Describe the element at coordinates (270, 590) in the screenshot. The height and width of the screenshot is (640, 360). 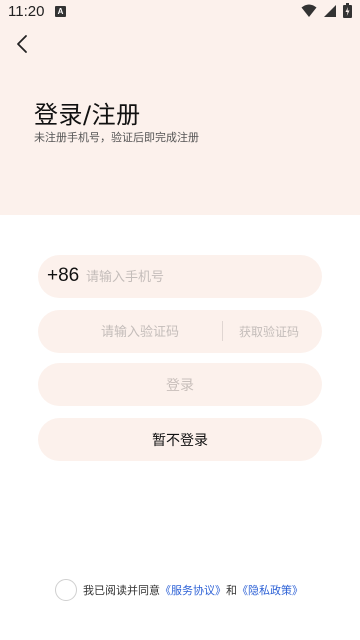
I see `privacy-policy-link: 《隐私政策》` at that location.